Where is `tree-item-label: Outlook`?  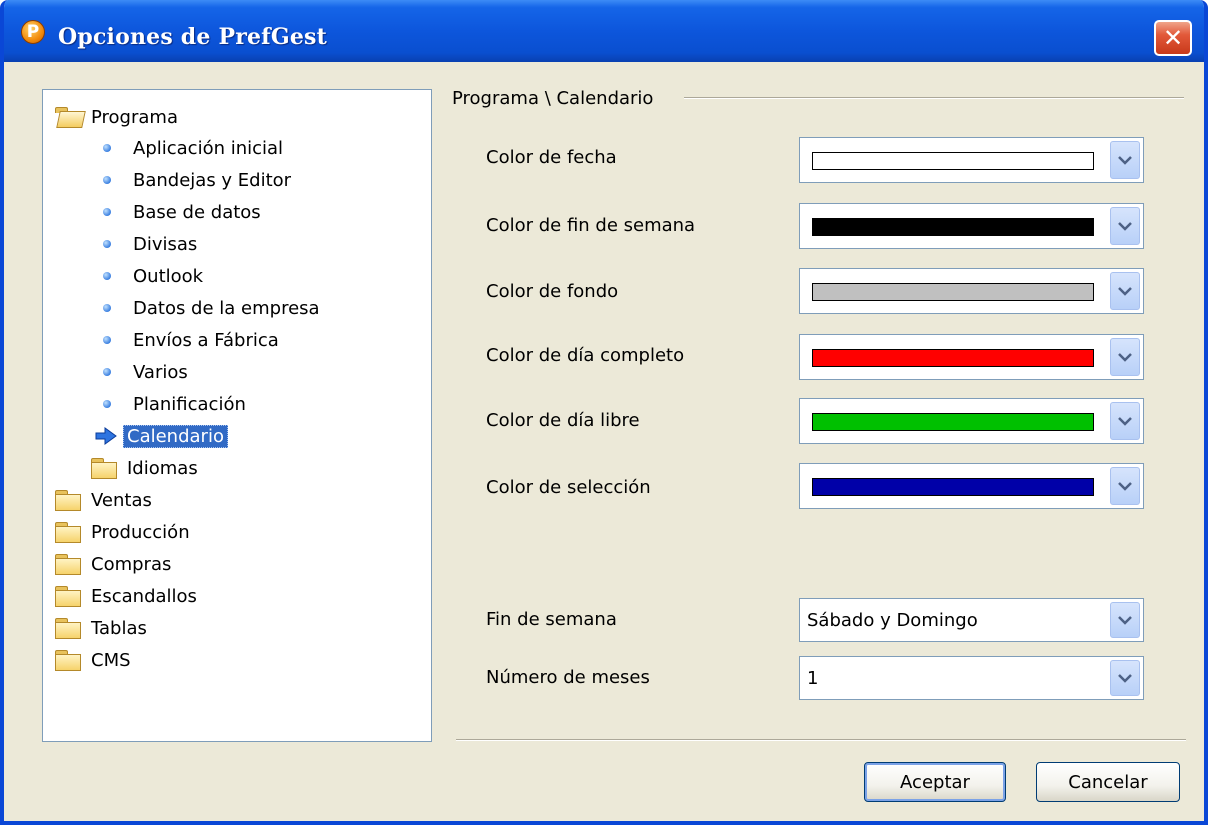 tree-item-label: Outlook is located at coordinates (168, 276).